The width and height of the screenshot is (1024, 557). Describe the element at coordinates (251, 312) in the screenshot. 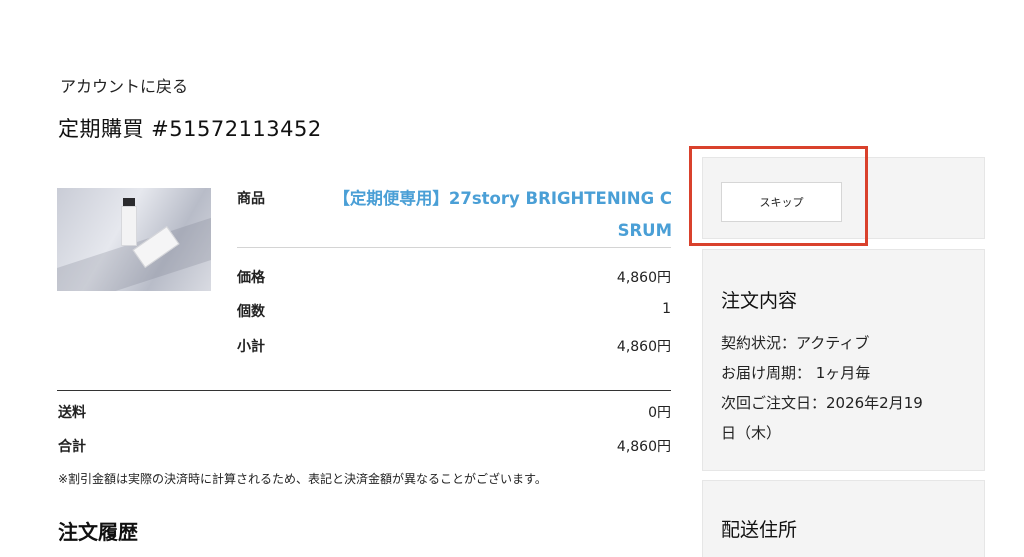

I see `quantity-label: 個数` at that location.